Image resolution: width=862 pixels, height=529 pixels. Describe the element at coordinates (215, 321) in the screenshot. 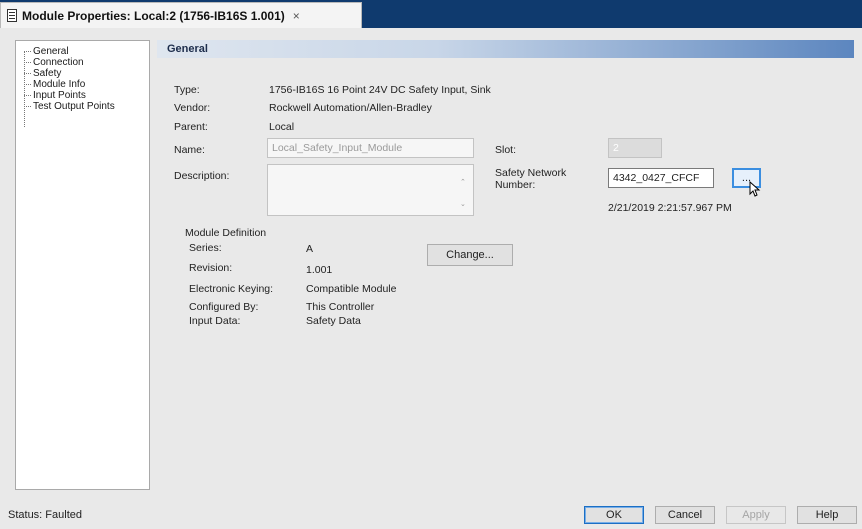

I see `input-data-label: Input Data:` at that location.